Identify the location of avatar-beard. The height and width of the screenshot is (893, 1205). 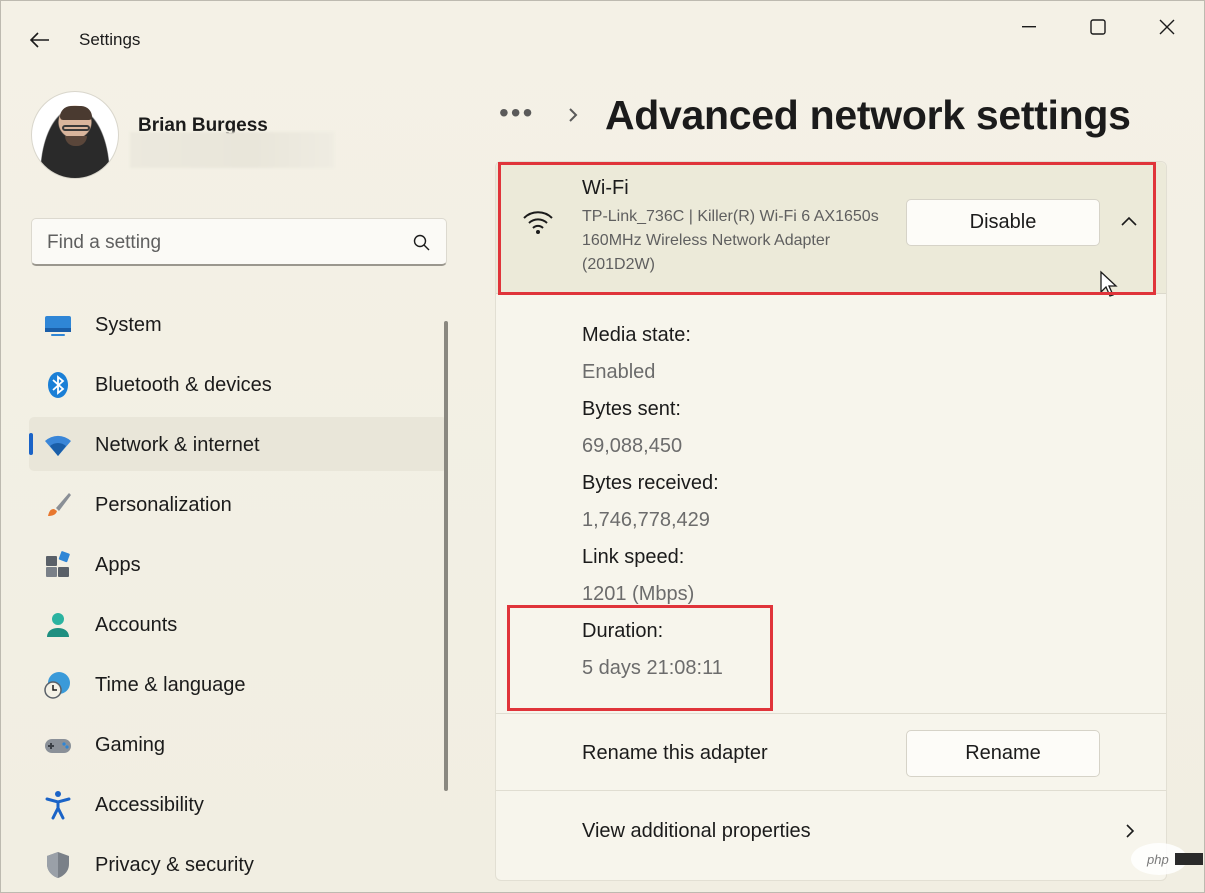
(76, 141).